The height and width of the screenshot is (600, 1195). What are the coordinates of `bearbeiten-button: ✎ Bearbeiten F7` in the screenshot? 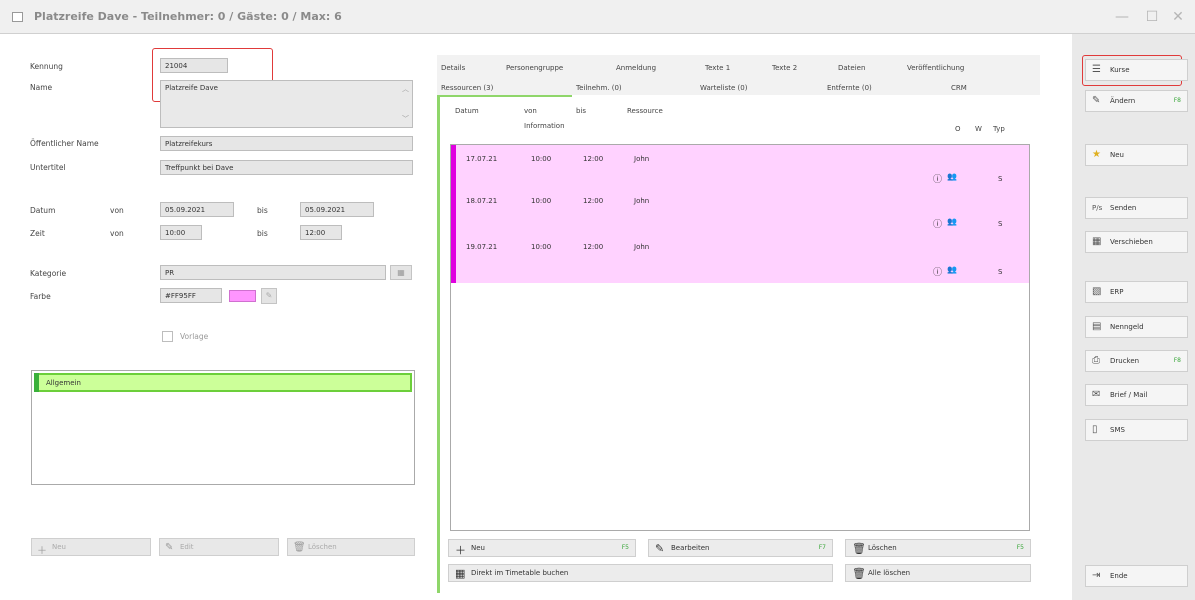 It's located at (740, 548).